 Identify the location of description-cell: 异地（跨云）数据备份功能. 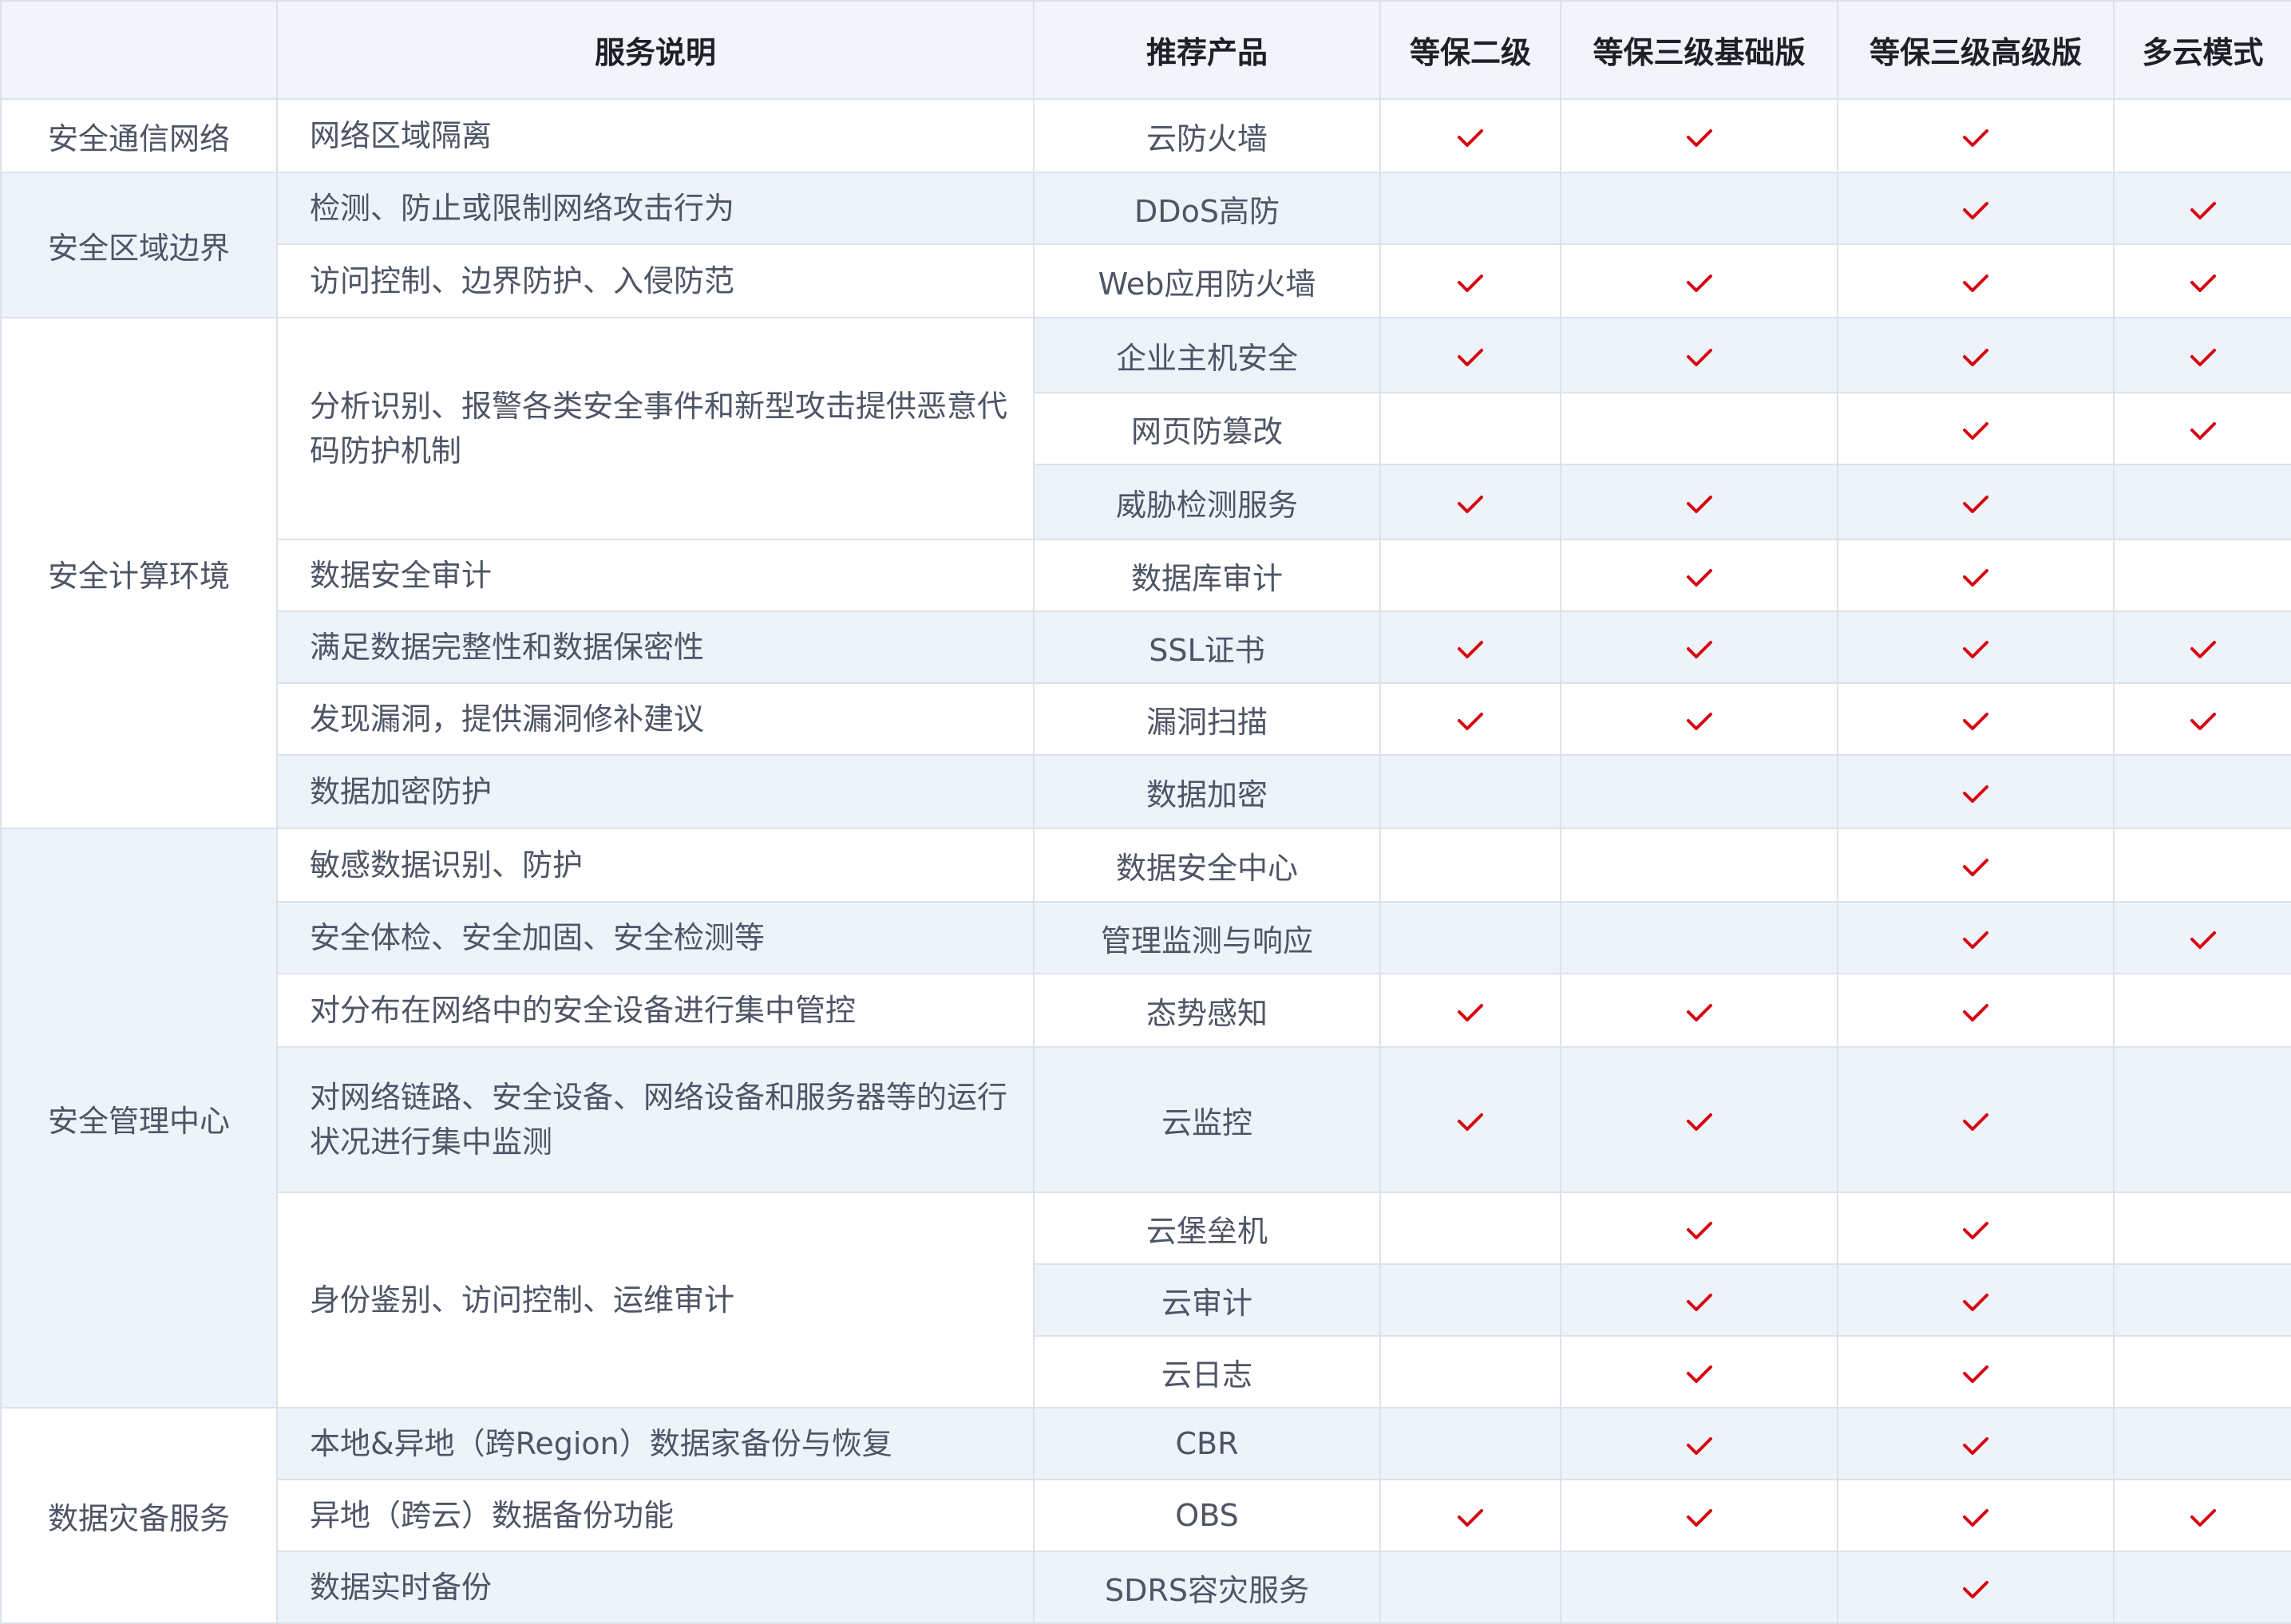
(655, 1515).